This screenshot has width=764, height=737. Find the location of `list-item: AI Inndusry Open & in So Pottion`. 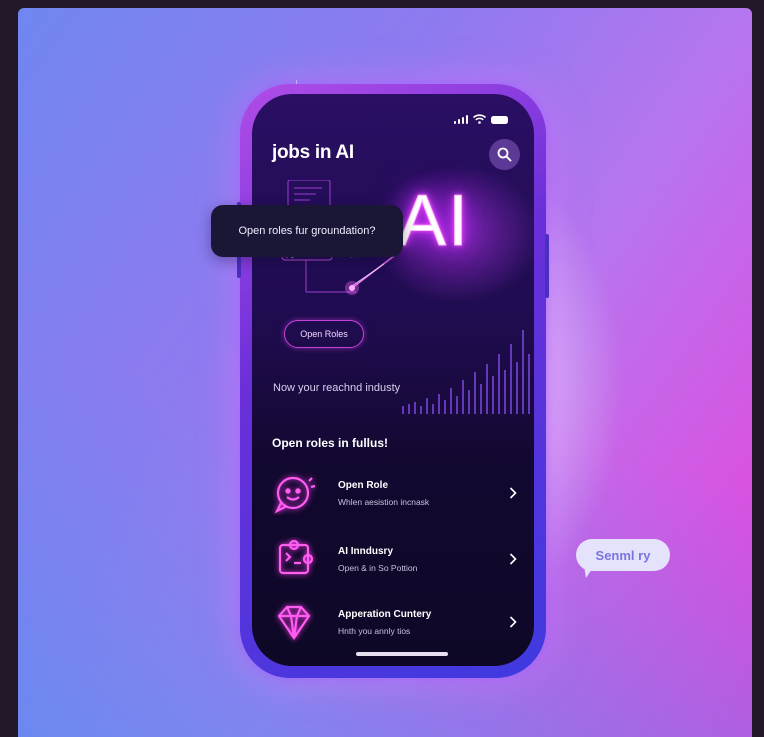

list-item: AI Inndusry Open & in So Pottion is located at coordinates (393, 559).